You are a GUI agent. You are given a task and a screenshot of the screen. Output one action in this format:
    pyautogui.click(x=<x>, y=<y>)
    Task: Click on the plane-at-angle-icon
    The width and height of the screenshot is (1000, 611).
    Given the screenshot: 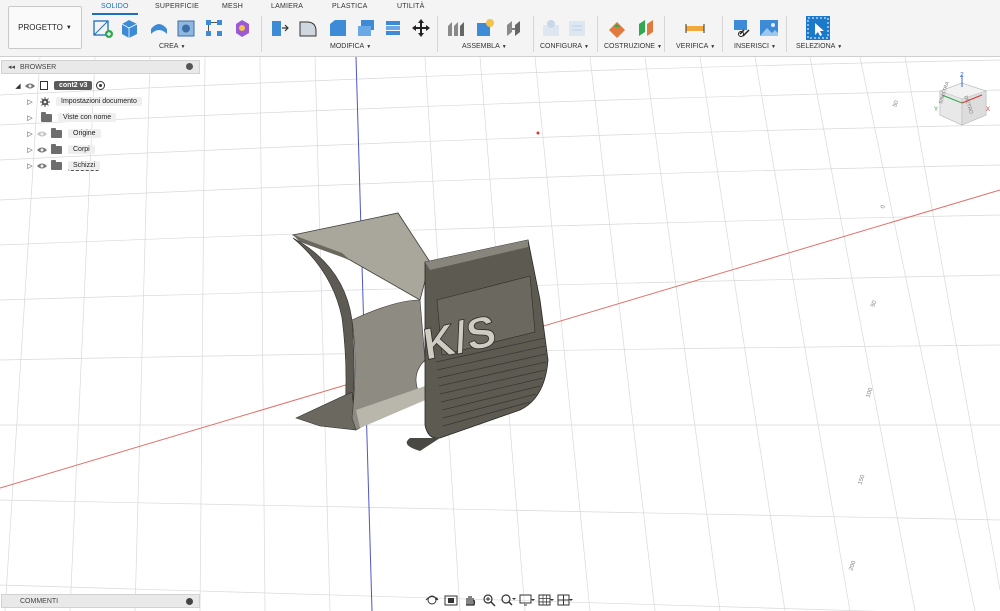 What is the action you would take?
    pyautogui.click(x=646, y=28)
    